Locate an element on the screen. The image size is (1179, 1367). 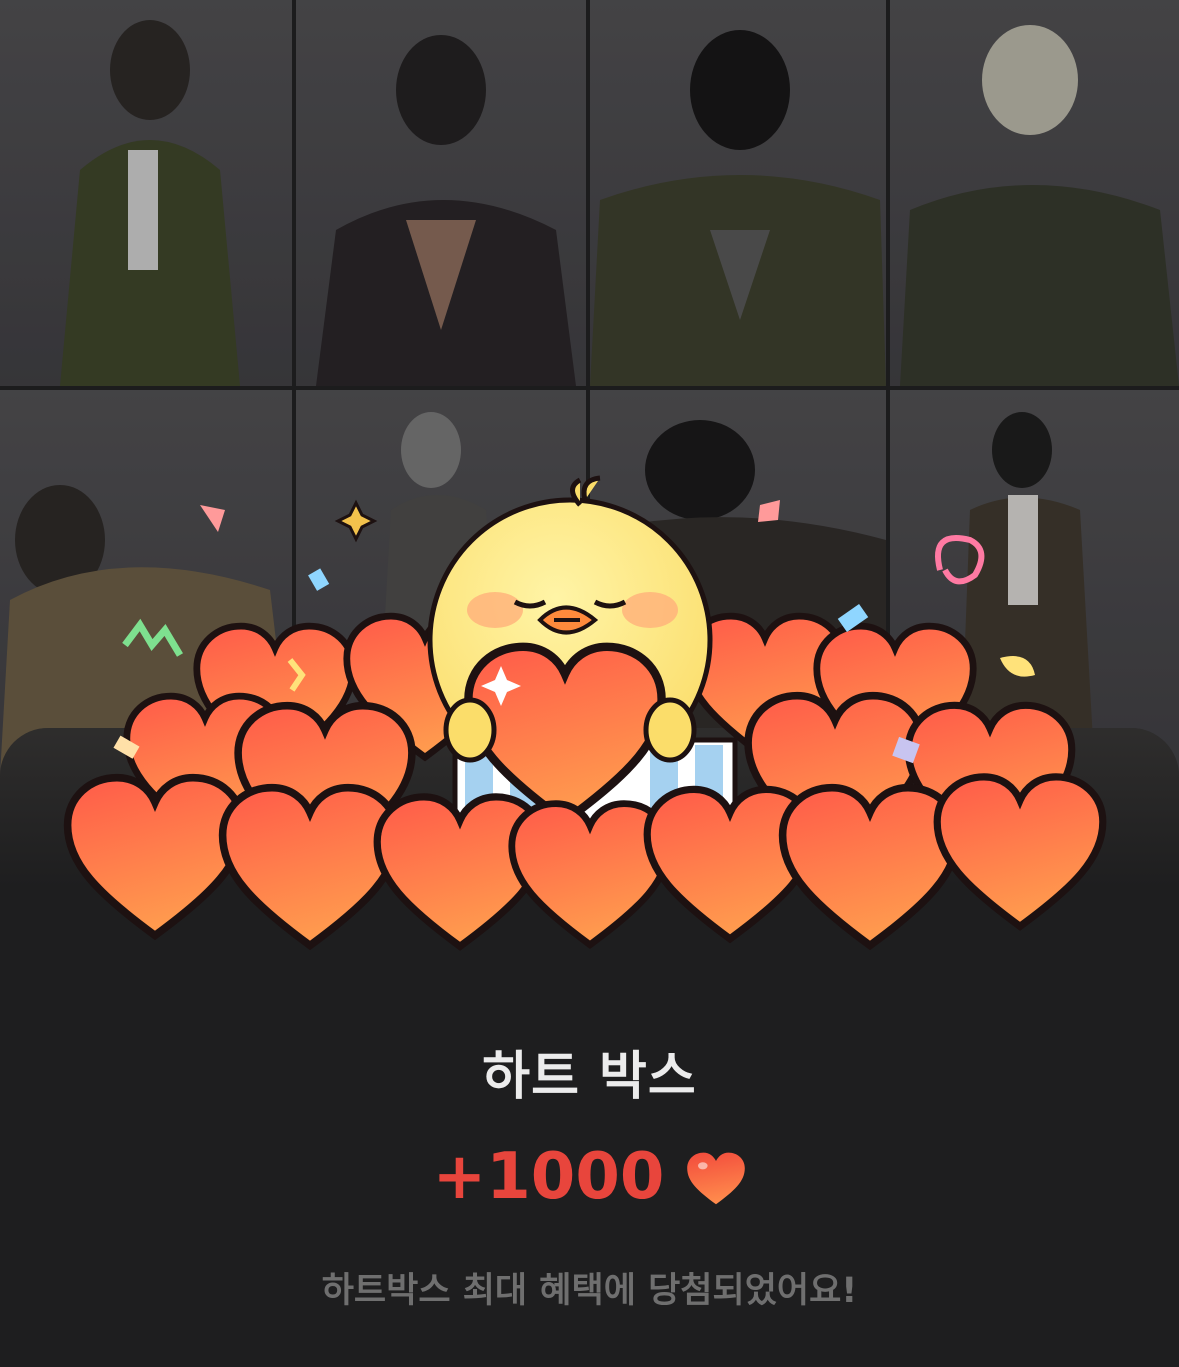
heart-icon is located at coordinates (716, 1178).